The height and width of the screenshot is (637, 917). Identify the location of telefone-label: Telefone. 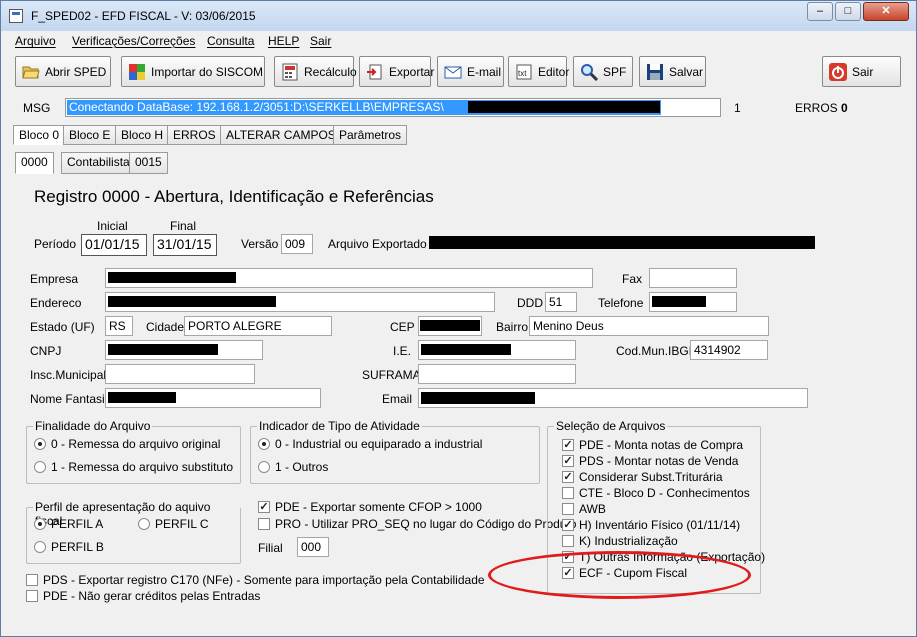
(621, 303).